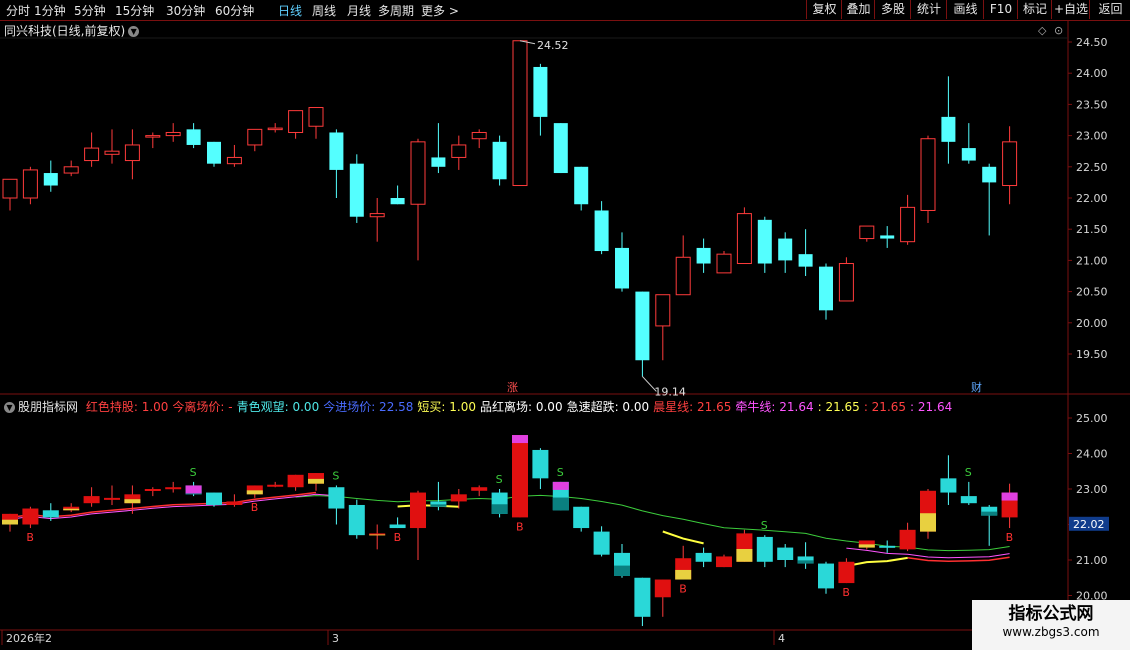 This screenshot has width=1130, height=650. I want to click on chevron-down-icon: ▼, so click(9, 407).